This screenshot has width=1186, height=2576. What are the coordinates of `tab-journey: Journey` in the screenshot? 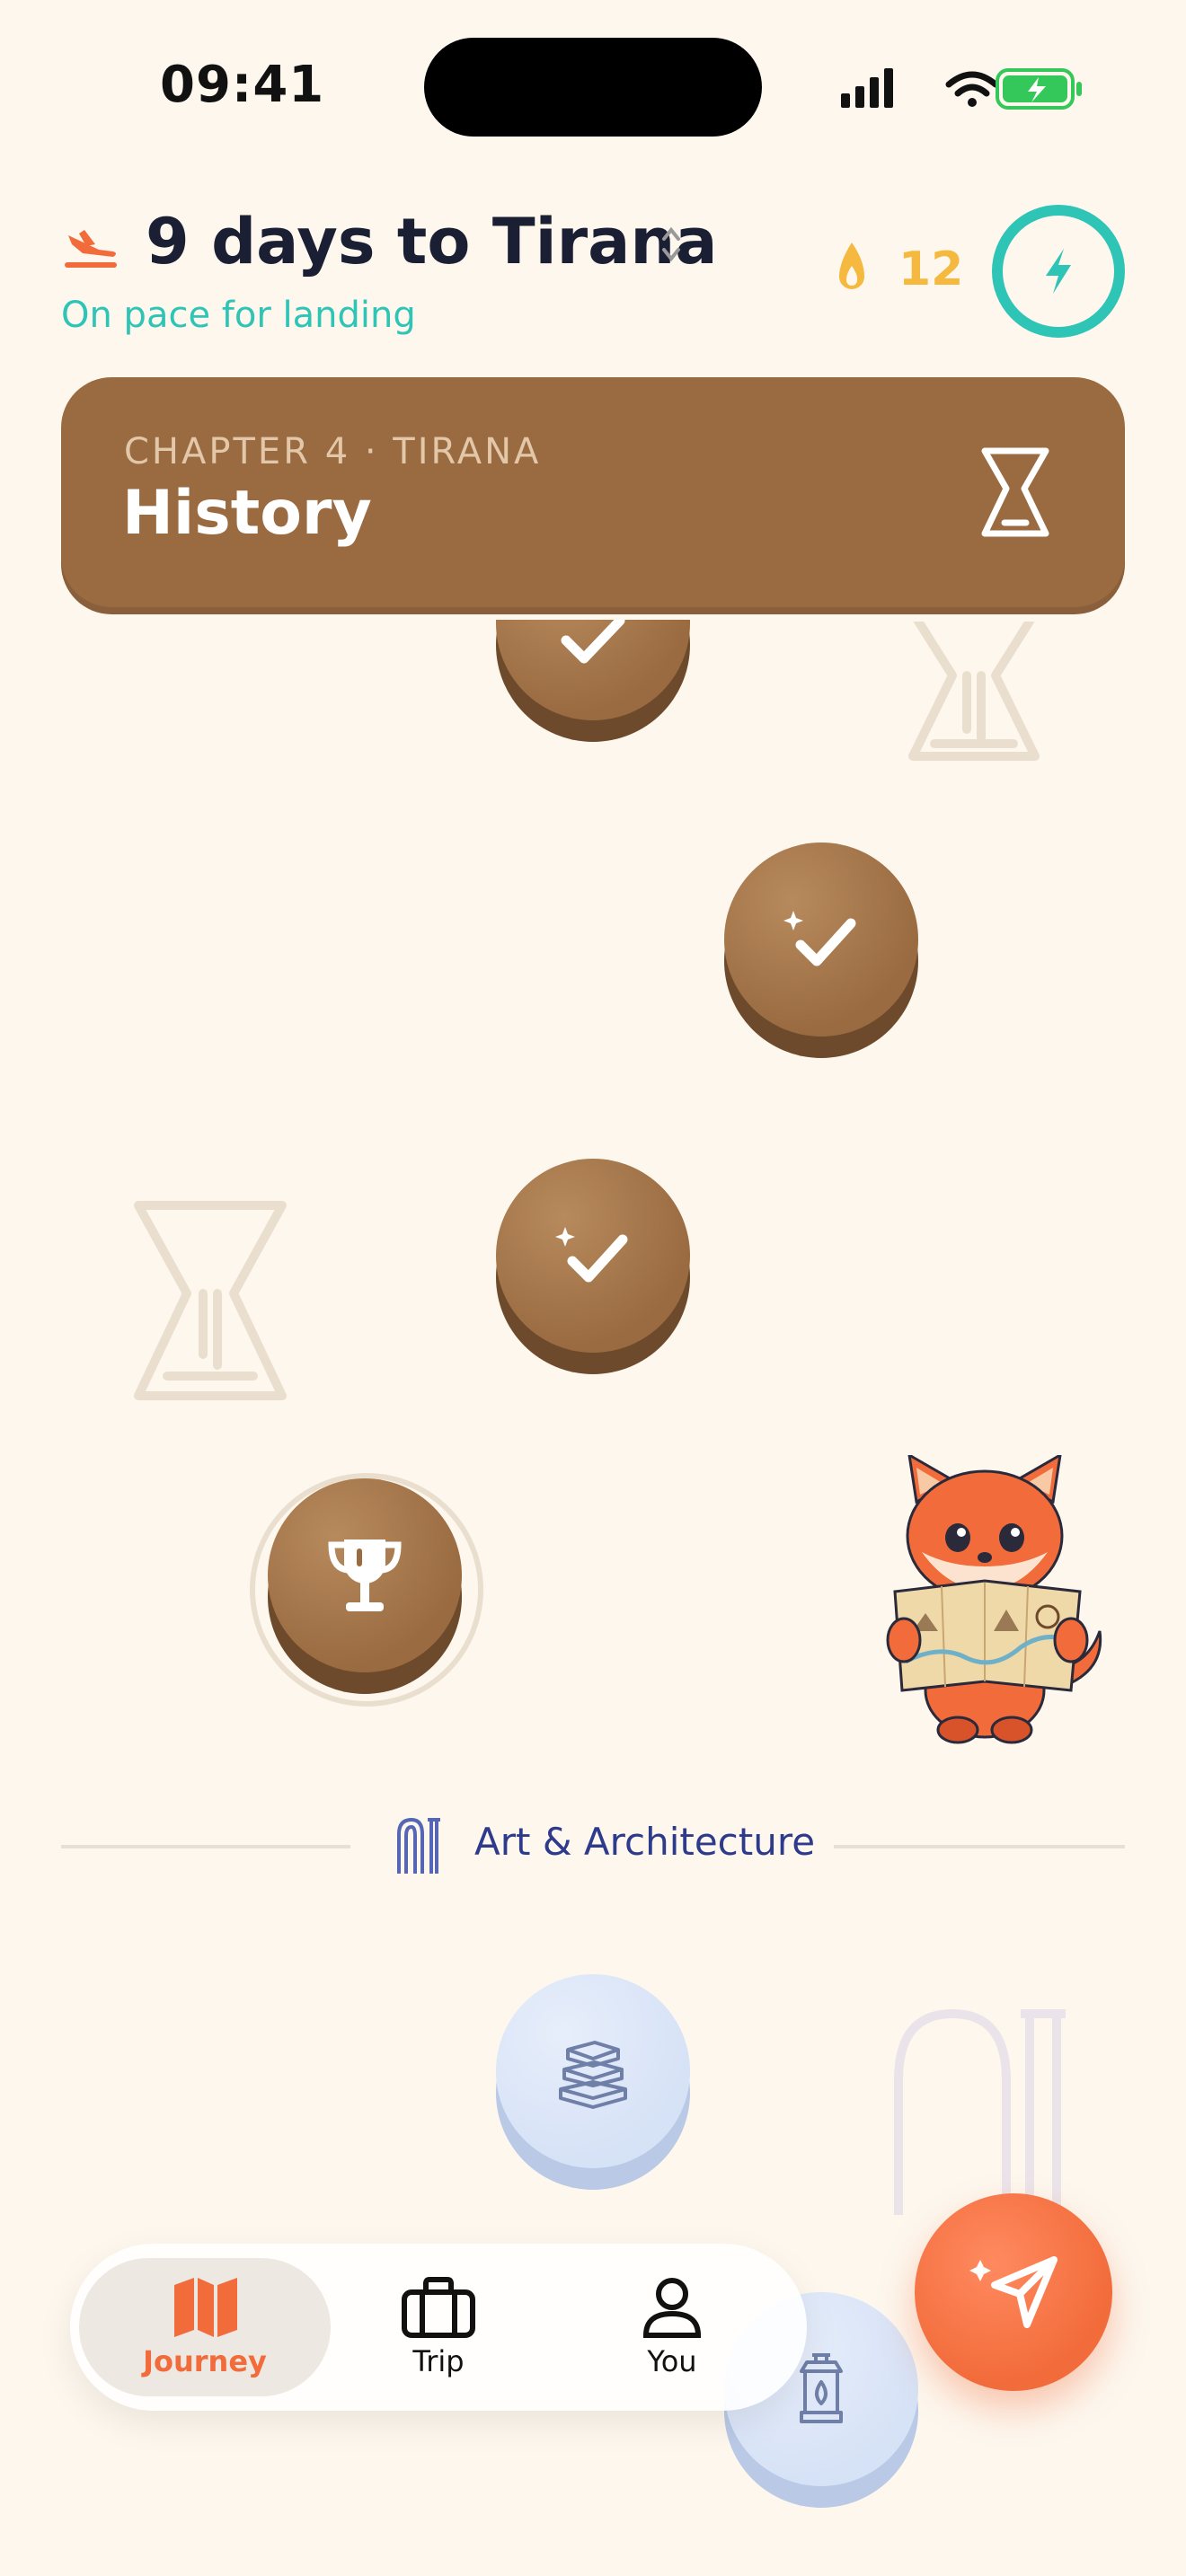 It's located at (205, 2327).